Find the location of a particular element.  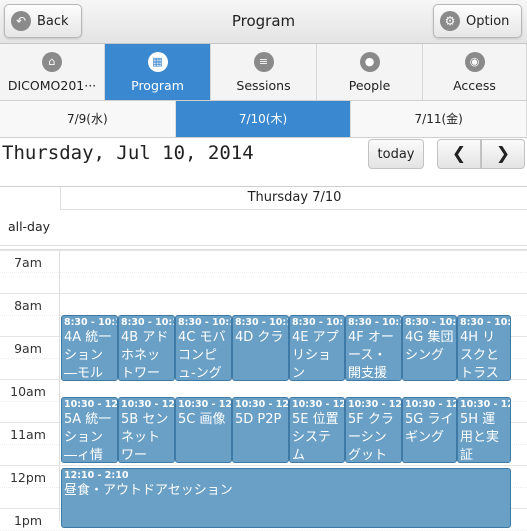

event-title: 4D クラ is located at coordinates (259, 337).